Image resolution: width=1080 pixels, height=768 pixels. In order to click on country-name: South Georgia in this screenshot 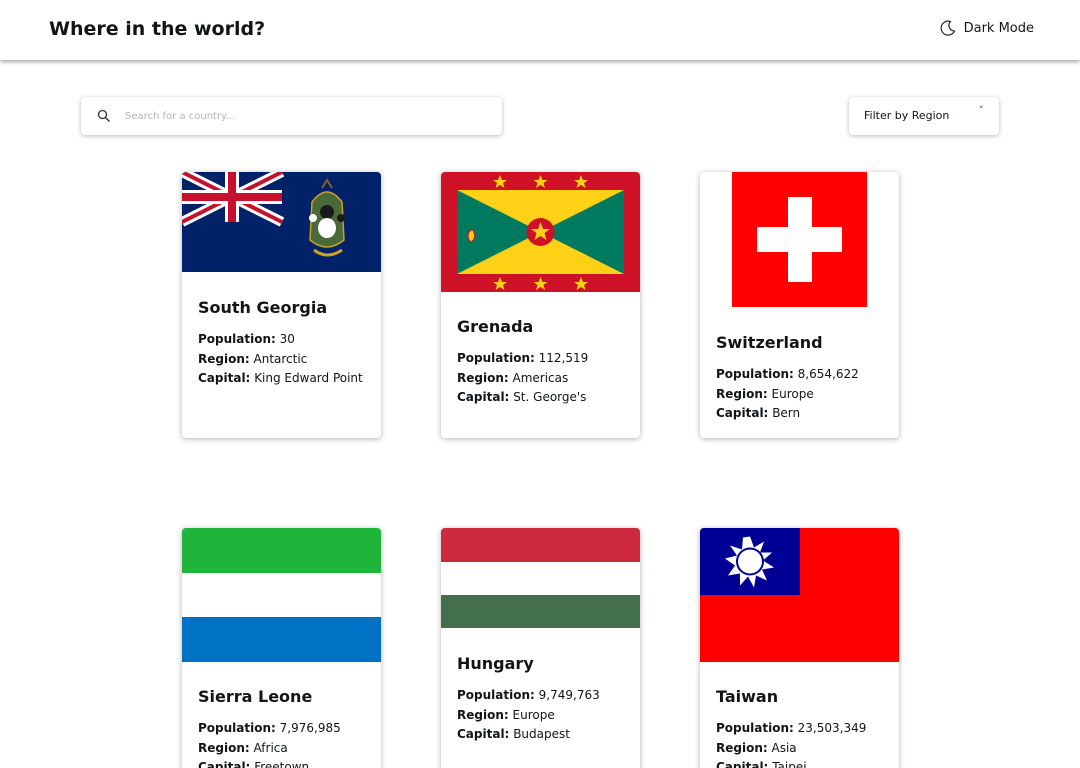, I will do `click(263, 307)`.